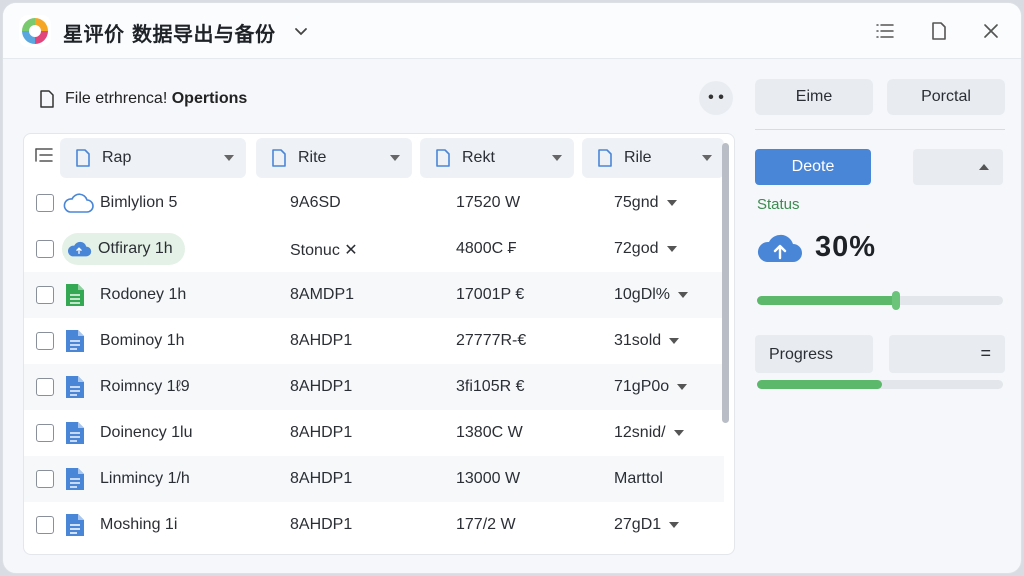 The image size is (1024, 576). What do you see at coordinates (880, 129) in the screenshot?
I see `divider` at bounding box center [880, 129].